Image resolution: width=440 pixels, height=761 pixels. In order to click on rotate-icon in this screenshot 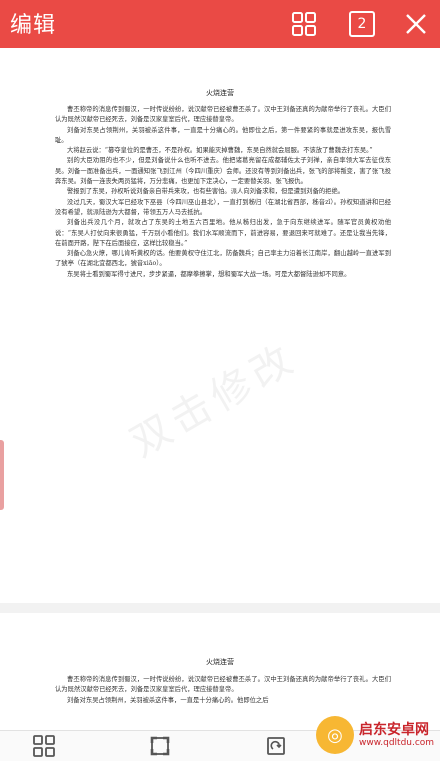, I will do `click(276, 746)`.